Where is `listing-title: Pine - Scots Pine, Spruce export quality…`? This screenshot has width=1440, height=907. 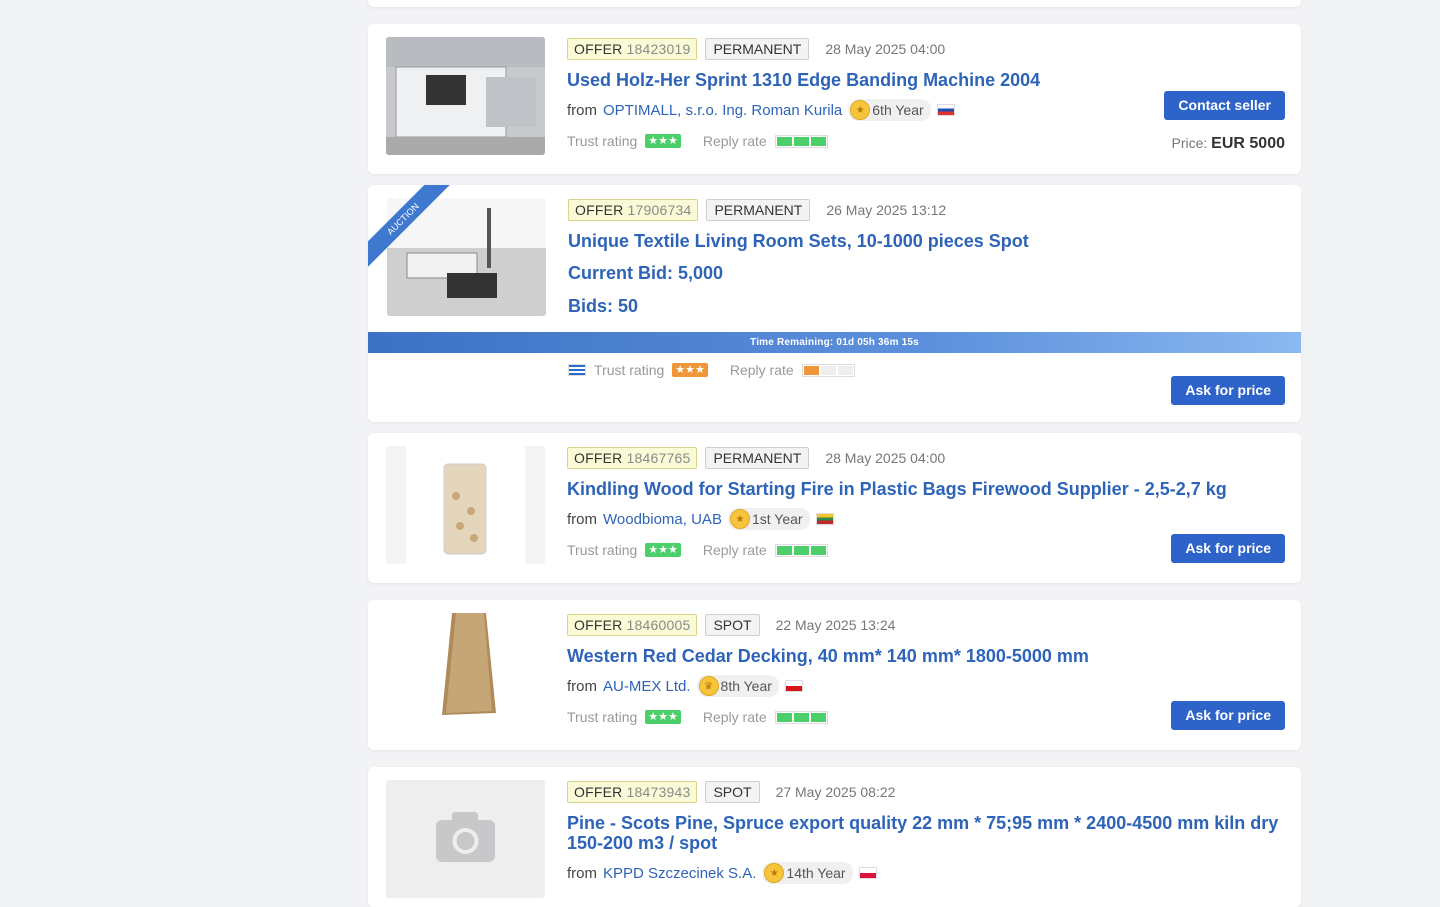 listing-title: Pine - Scots Pine, Spruce export quality… is located at coordinates (926, 833).